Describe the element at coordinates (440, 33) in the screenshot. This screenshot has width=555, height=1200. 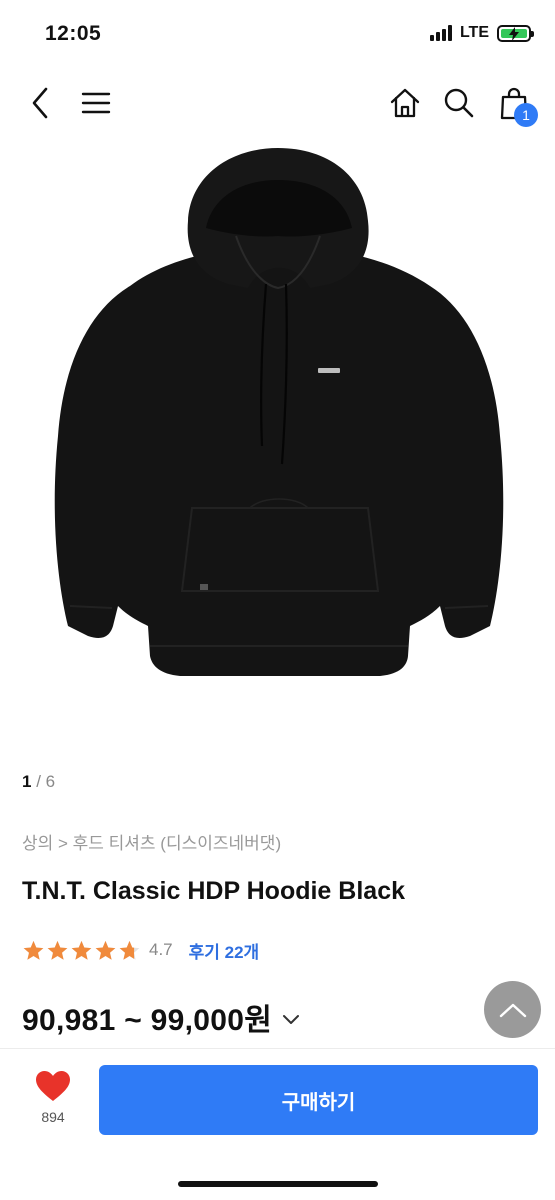
I see `cellular-signal-icon` at that location.